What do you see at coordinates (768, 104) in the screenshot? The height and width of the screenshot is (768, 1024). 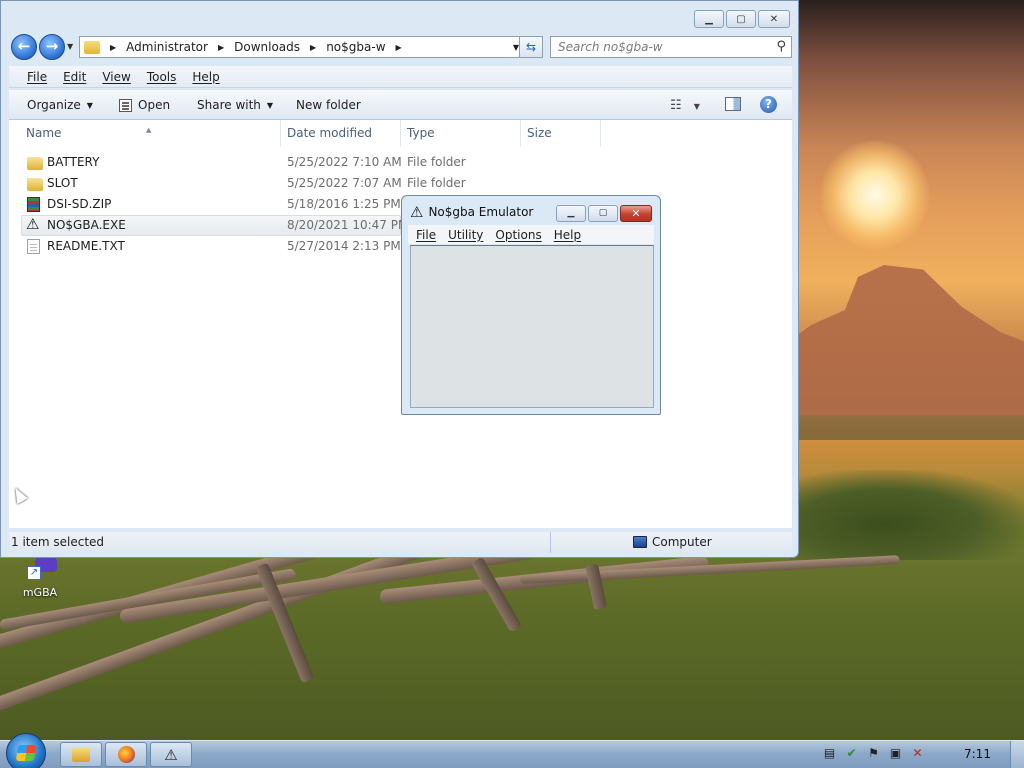 I see `help-icon: ?` at bounding box center [768, 104].